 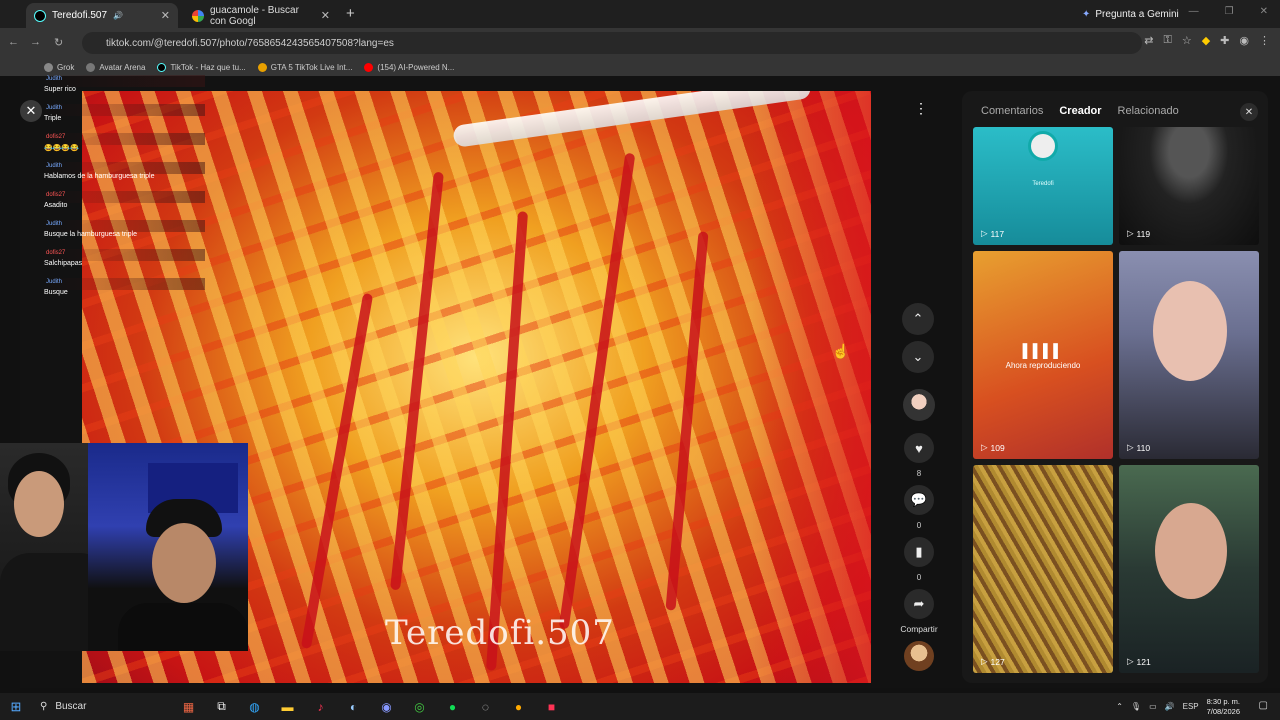 What do you see at coordinates (1244, 40) in the screenshot?
I see `profile-icon: ◉` at bounding box center [1244, 40].